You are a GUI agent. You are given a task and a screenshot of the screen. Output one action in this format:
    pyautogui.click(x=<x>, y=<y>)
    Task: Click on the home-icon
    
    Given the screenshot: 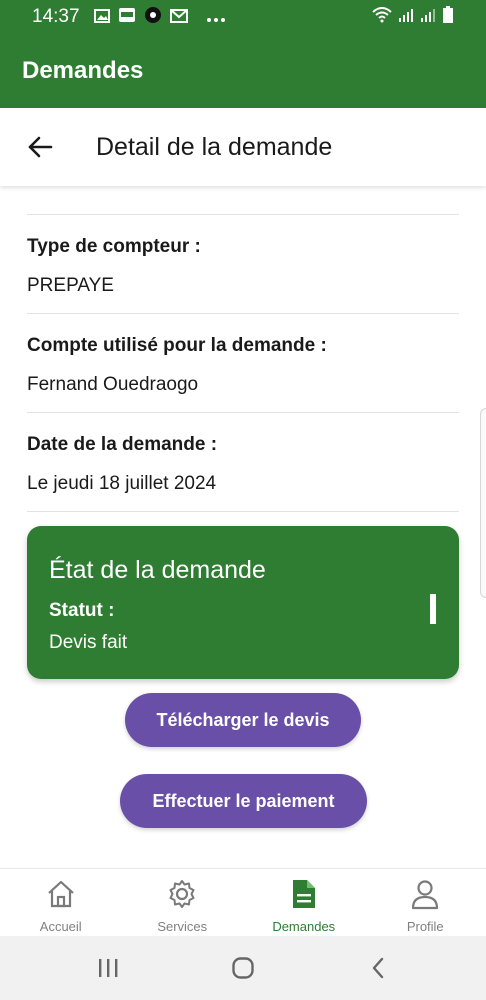 What is the action you would take?
    pyautogui.click(x=61, y=894)
    